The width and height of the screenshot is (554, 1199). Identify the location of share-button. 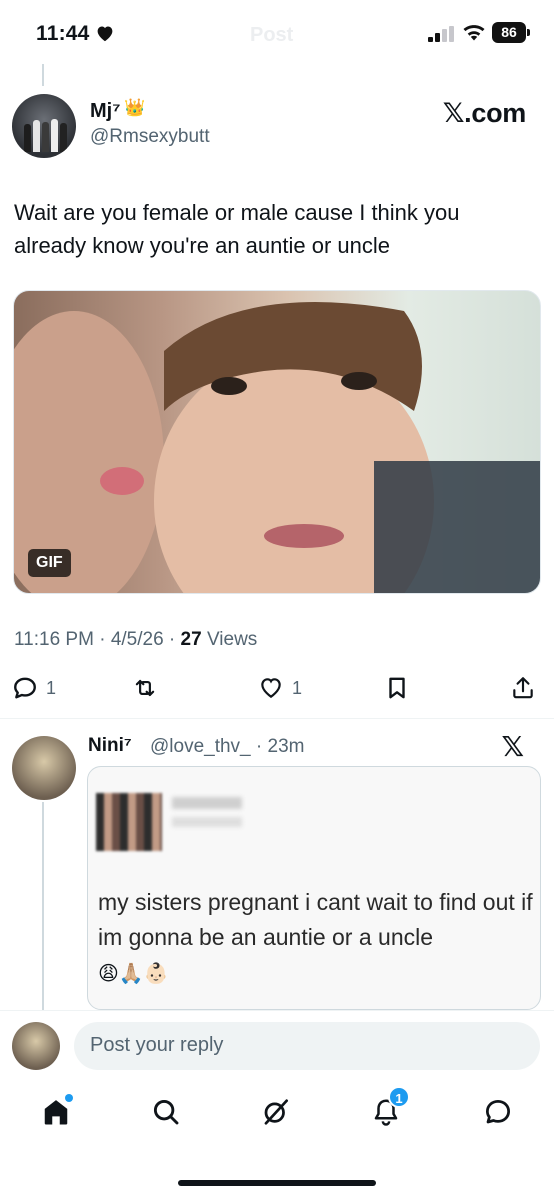
(523, 688).